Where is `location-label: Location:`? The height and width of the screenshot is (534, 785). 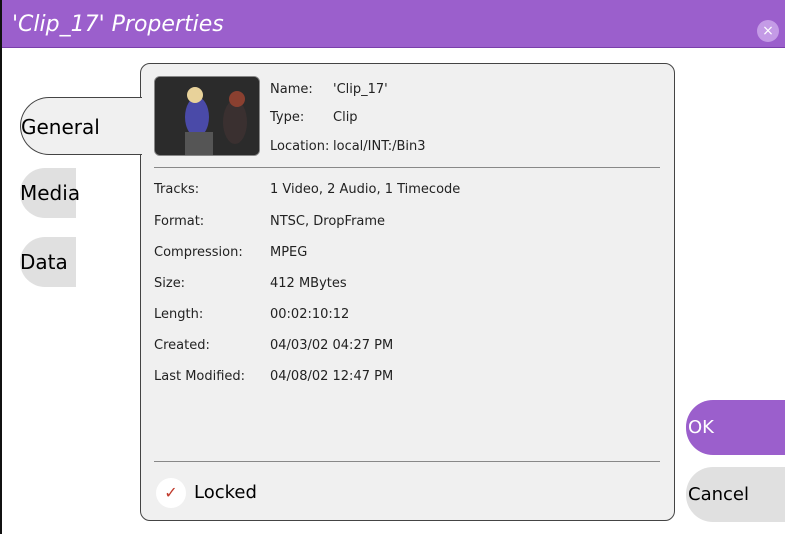 location-label: Location: is located at coordinates (300, 146).